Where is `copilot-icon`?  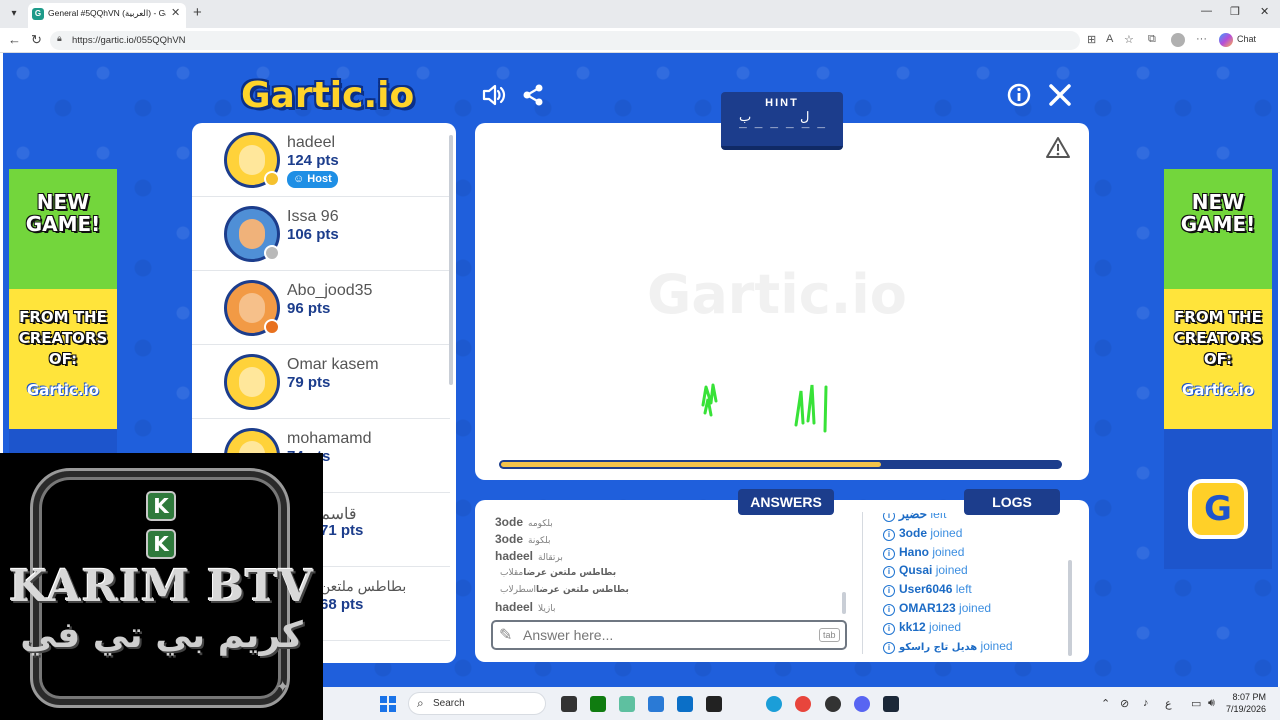 copilot-icon is located at coordinates (1226, 40).